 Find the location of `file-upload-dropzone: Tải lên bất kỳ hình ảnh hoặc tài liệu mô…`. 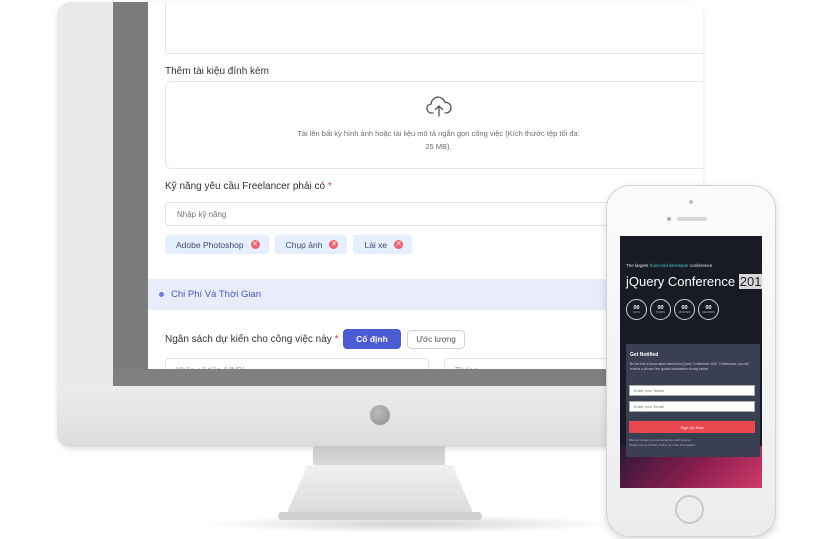

file-upload-dropzone: Tải lên bất kỳ hình ảnh hoặc tài liệu mô… is located at coordinates (434, 125).